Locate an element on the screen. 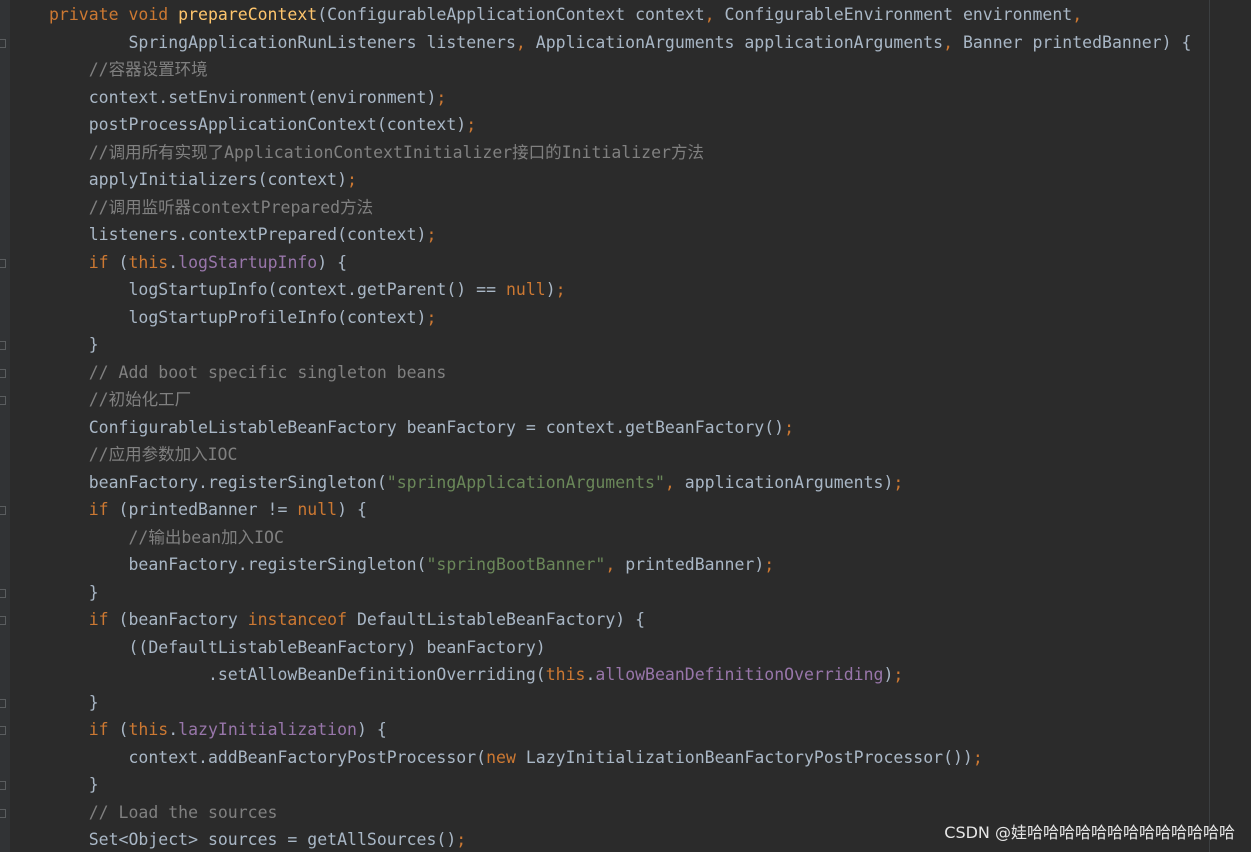 The image size is (1251, 852). code-token-string: "springApplicationArguments" is located at coordinates (525, 482).